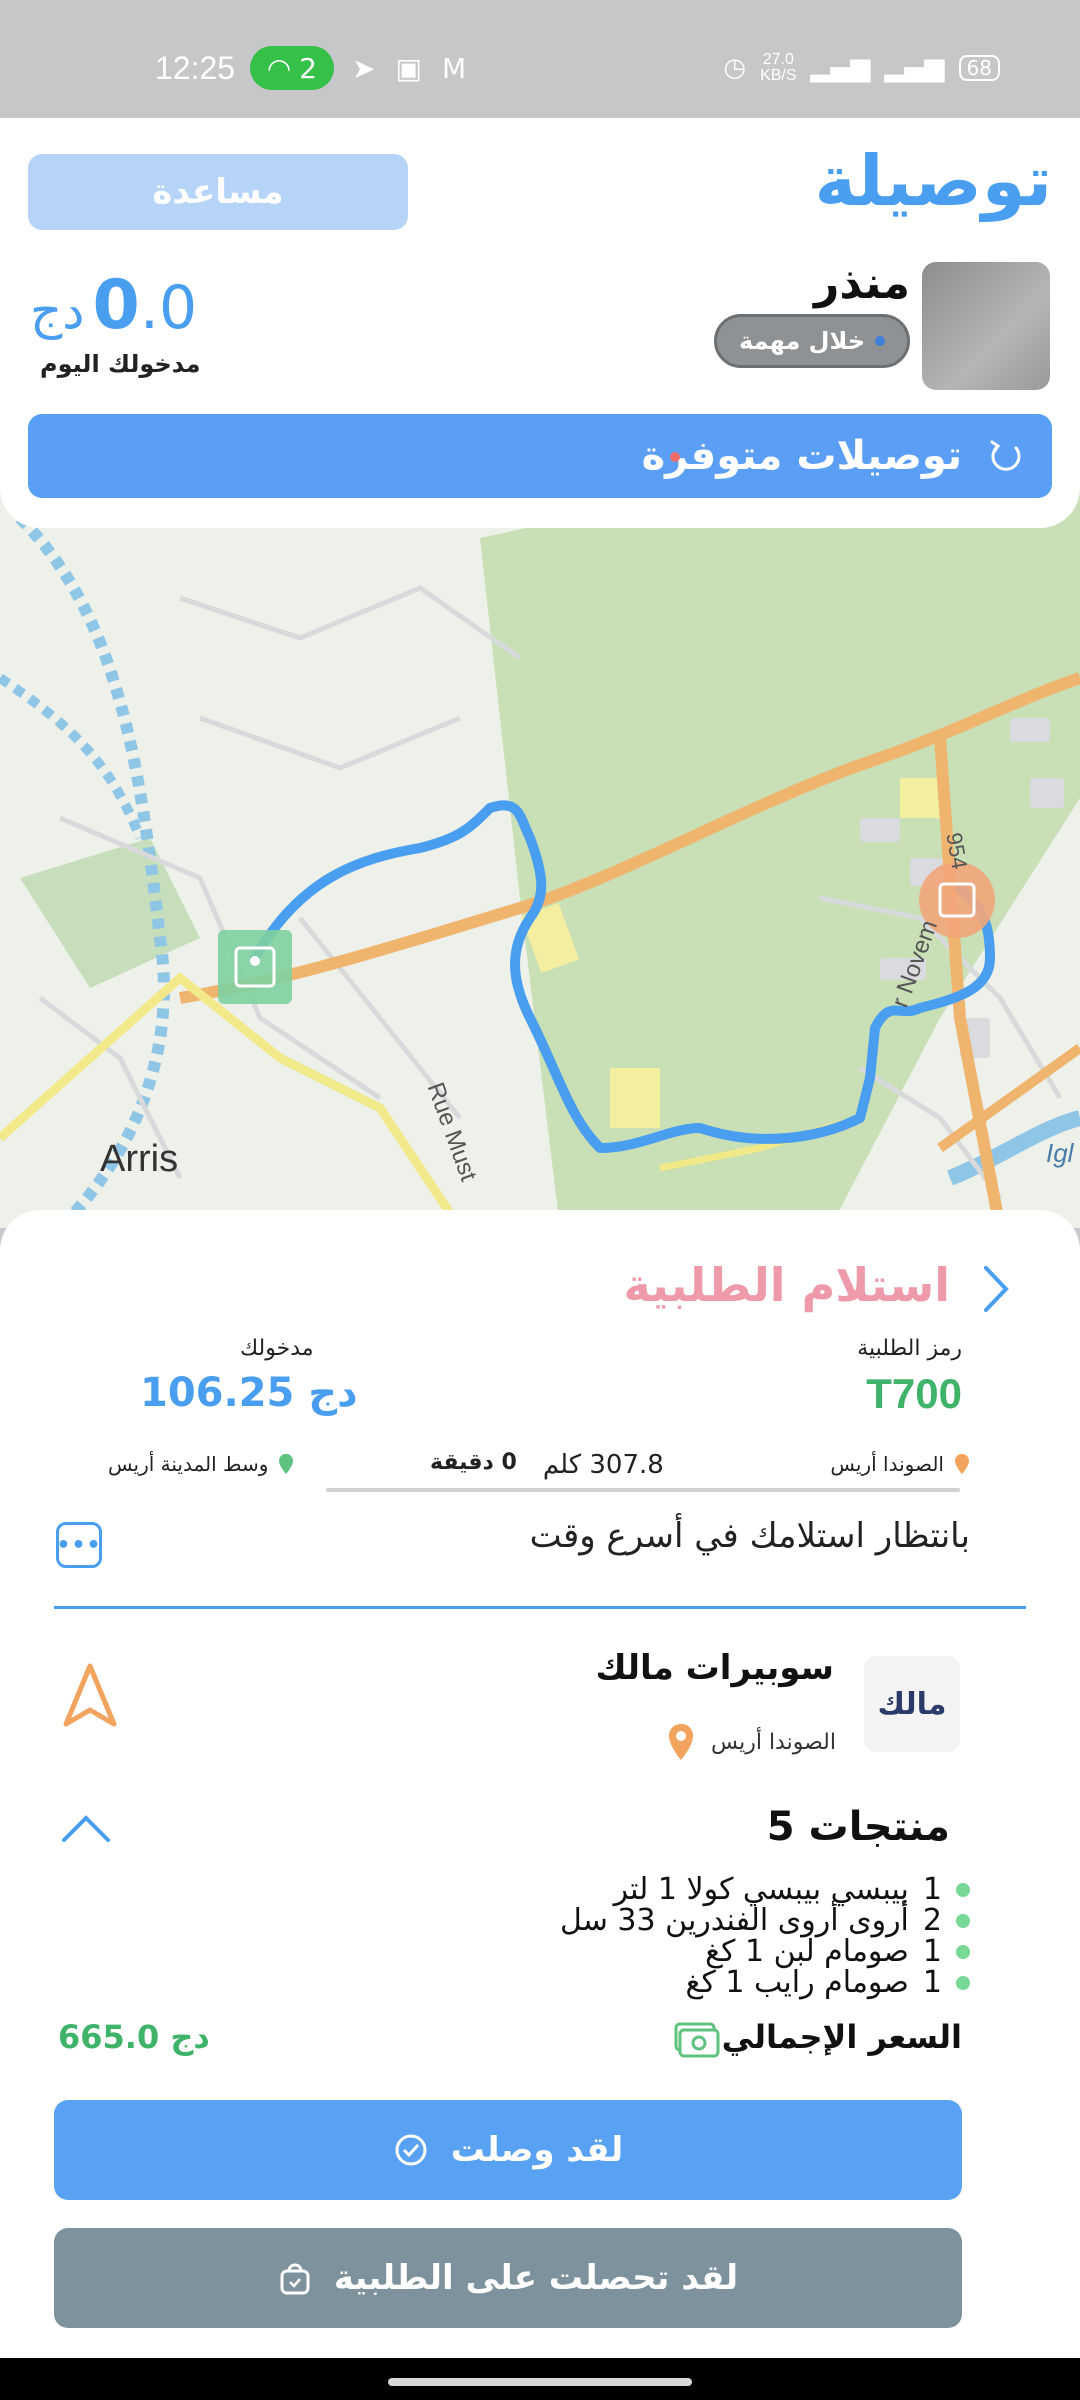 Image resolution: width=1080 pixels, height=2400 pixels. Describe the element at coordinates (858, 1827) in the screenshot. I see `products-title: 5 منتجات` at that location.